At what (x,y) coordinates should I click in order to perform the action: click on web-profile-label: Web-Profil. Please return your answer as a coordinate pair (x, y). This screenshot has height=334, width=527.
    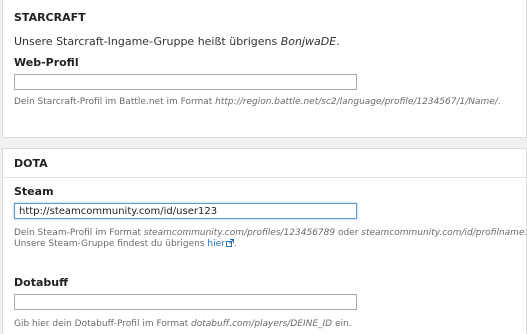
    Looking at the image, I should click on (46, 62).